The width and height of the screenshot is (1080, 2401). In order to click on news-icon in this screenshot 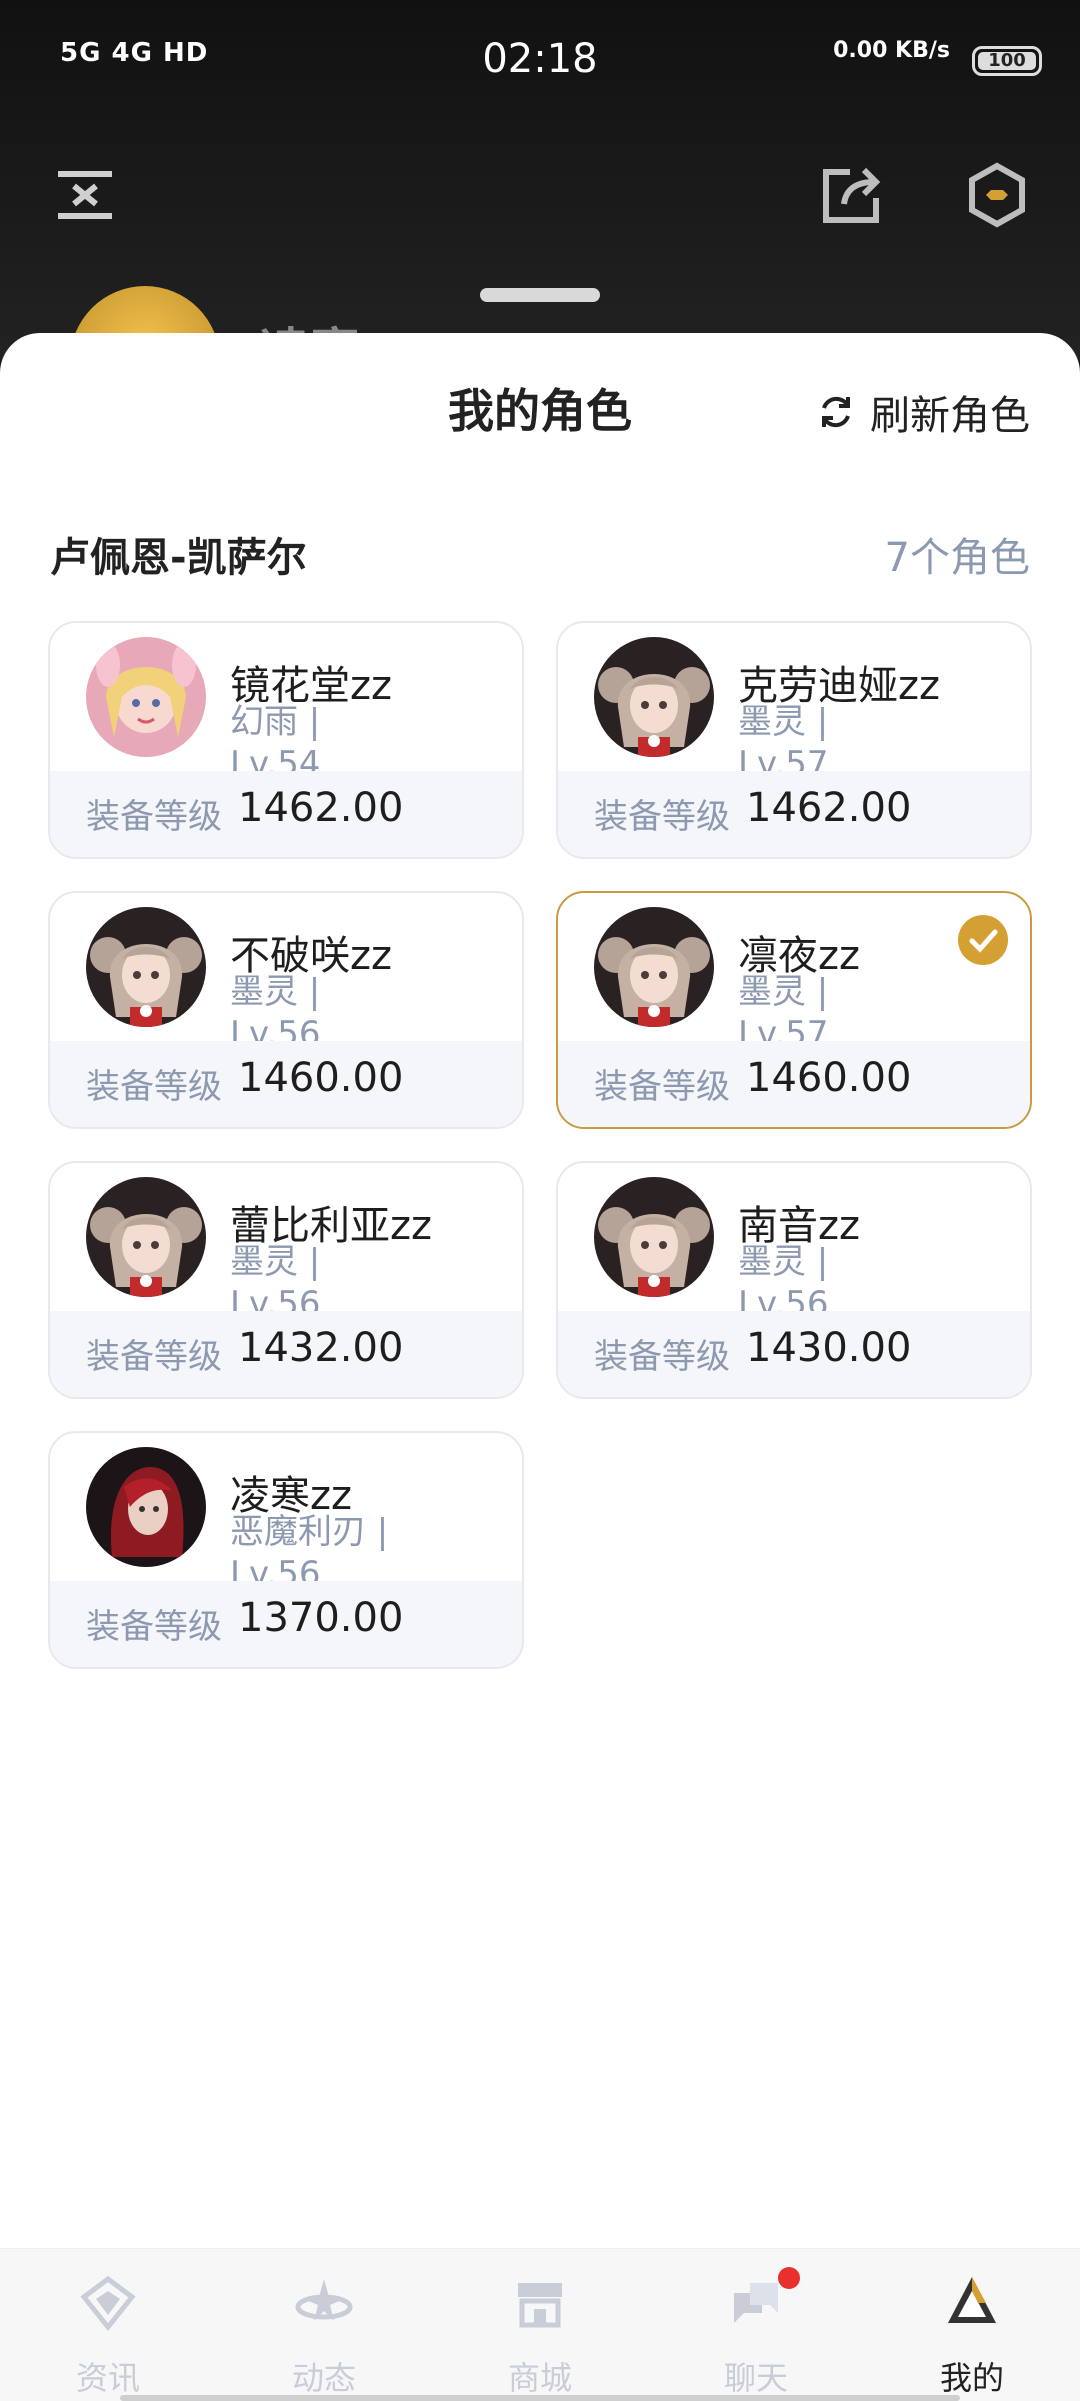, I will do `click(108, 2303)`.